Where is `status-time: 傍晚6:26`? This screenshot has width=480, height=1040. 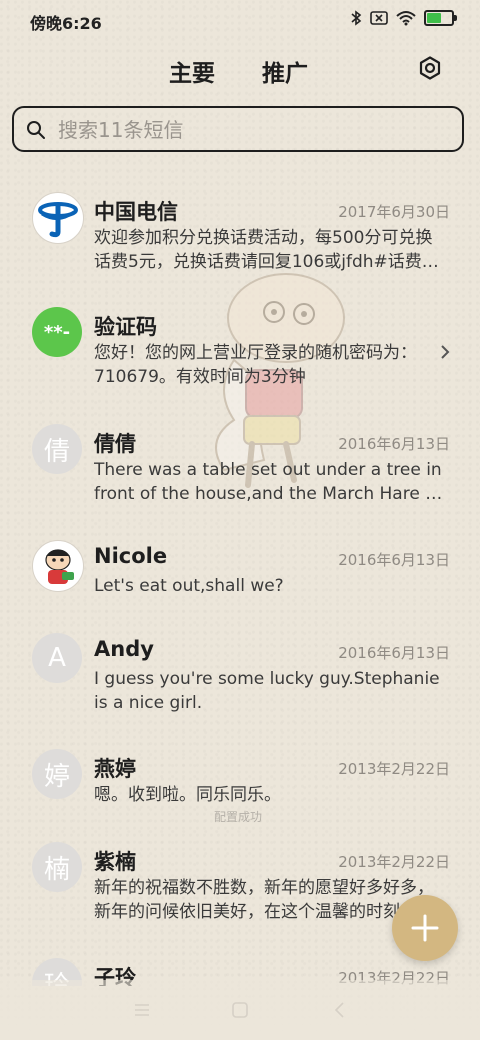
status-time: 傍晚6:26 is located at coordinates (66, 23).